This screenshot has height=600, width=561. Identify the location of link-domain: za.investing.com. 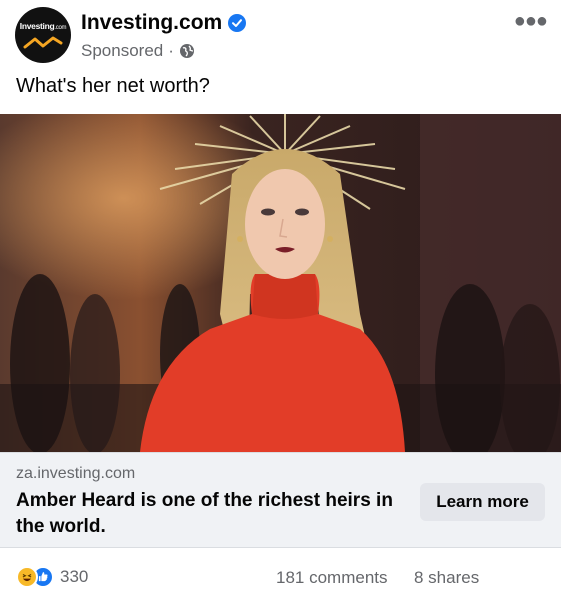
(76, 473).